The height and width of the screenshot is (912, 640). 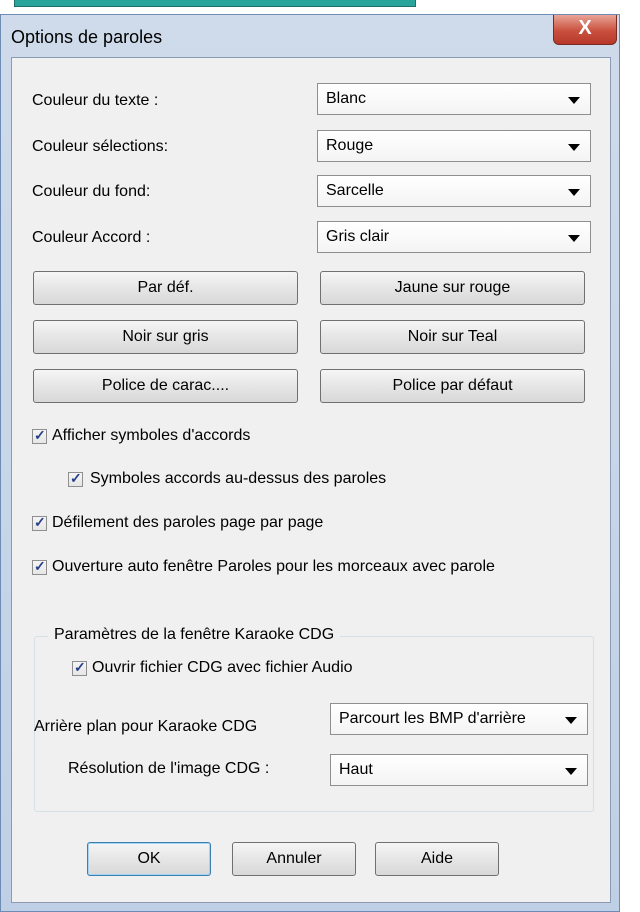 I want to click on background-strip, so click(x=320, y=7).